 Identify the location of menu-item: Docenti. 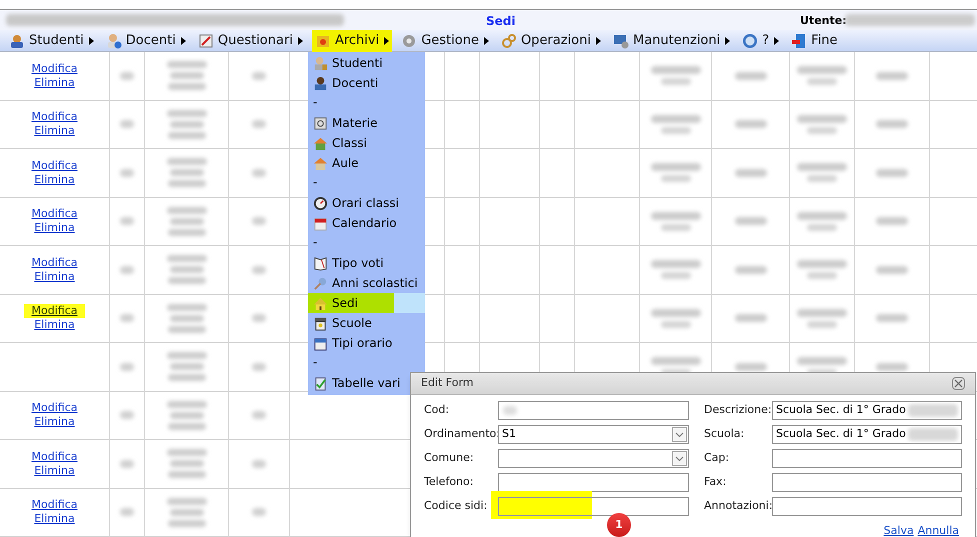
(145, 41).